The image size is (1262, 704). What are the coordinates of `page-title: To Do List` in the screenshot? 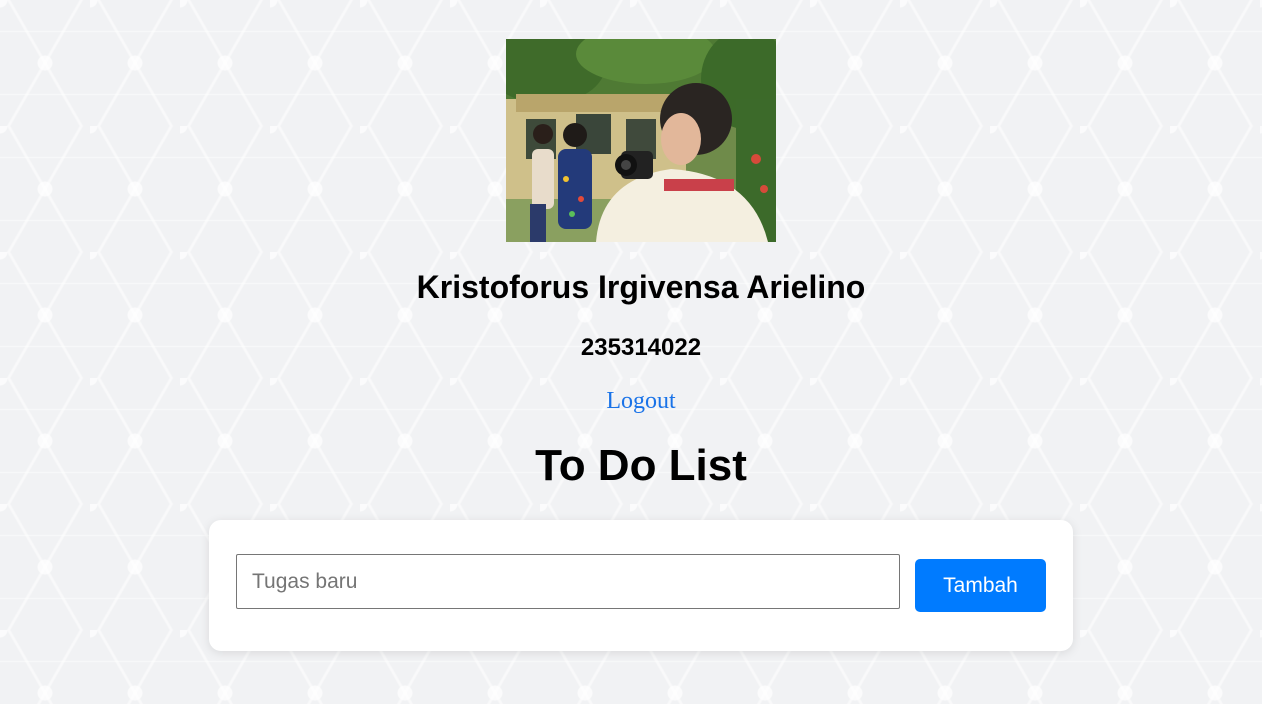 It's located at (641, 465).